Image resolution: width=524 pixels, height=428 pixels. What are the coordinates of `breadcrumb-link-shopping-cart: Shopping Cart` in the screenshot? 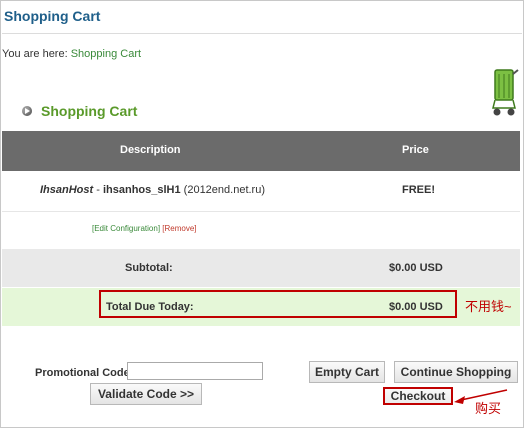 It's located at (106, 54).